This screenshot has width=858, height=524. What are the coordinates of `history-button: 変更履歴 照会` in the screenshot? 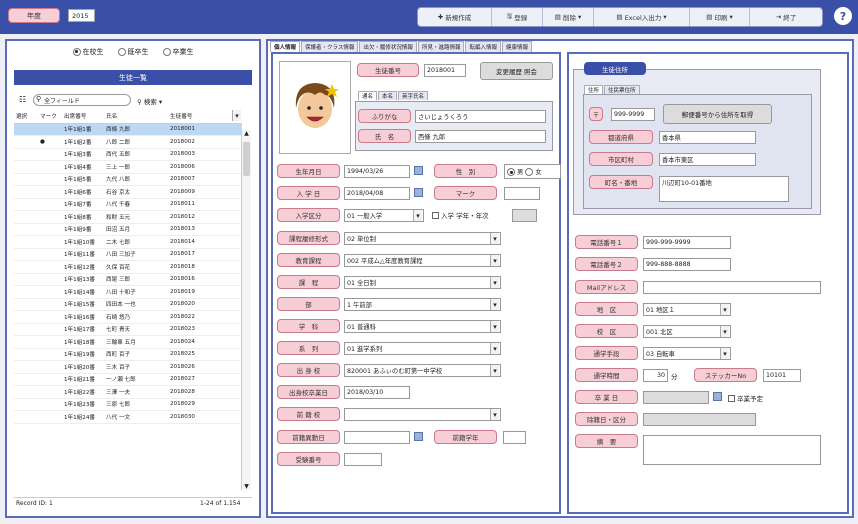 It's located at (516, 71).